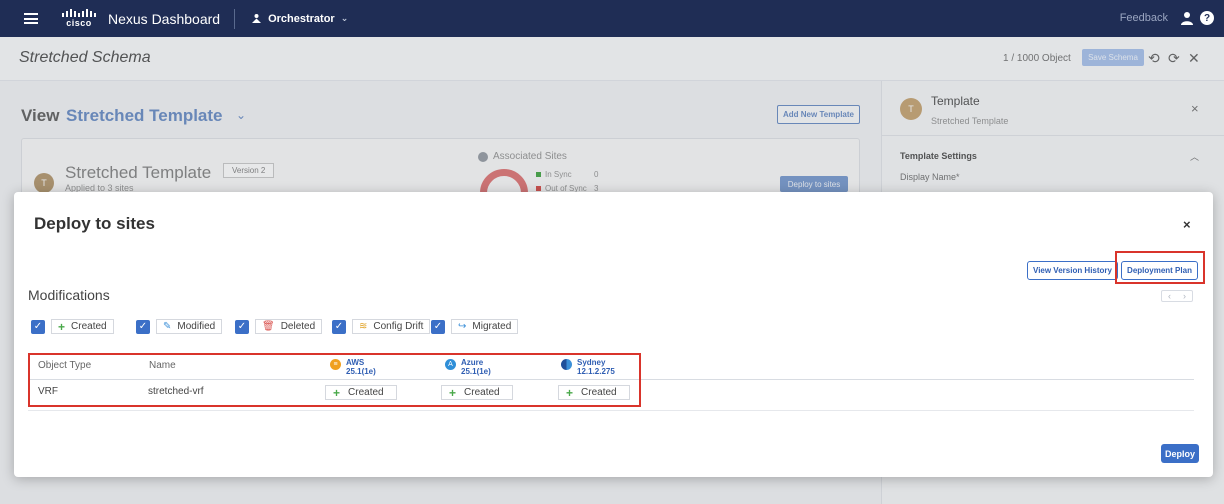 This screenshot has width=1224, height=504. Describe the element at coordinates (612, 59) in the screenshot. I see `modal-backdrop-top` at that location.